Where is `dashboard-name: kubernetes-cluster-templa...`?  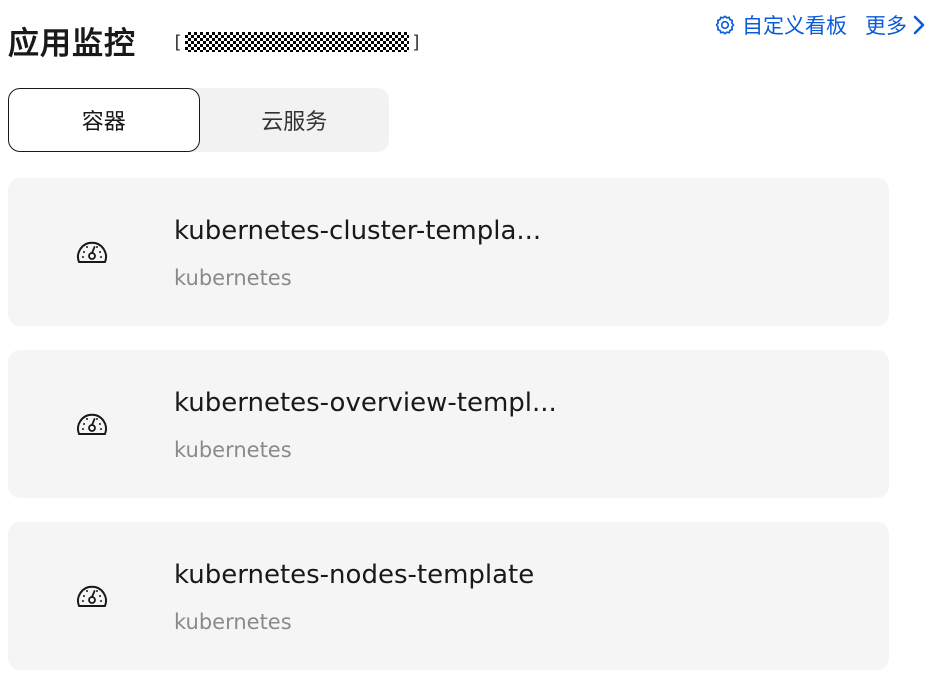 dashboard-name: kubernetes-cluster-templa... is located at coordinates (358, 231).